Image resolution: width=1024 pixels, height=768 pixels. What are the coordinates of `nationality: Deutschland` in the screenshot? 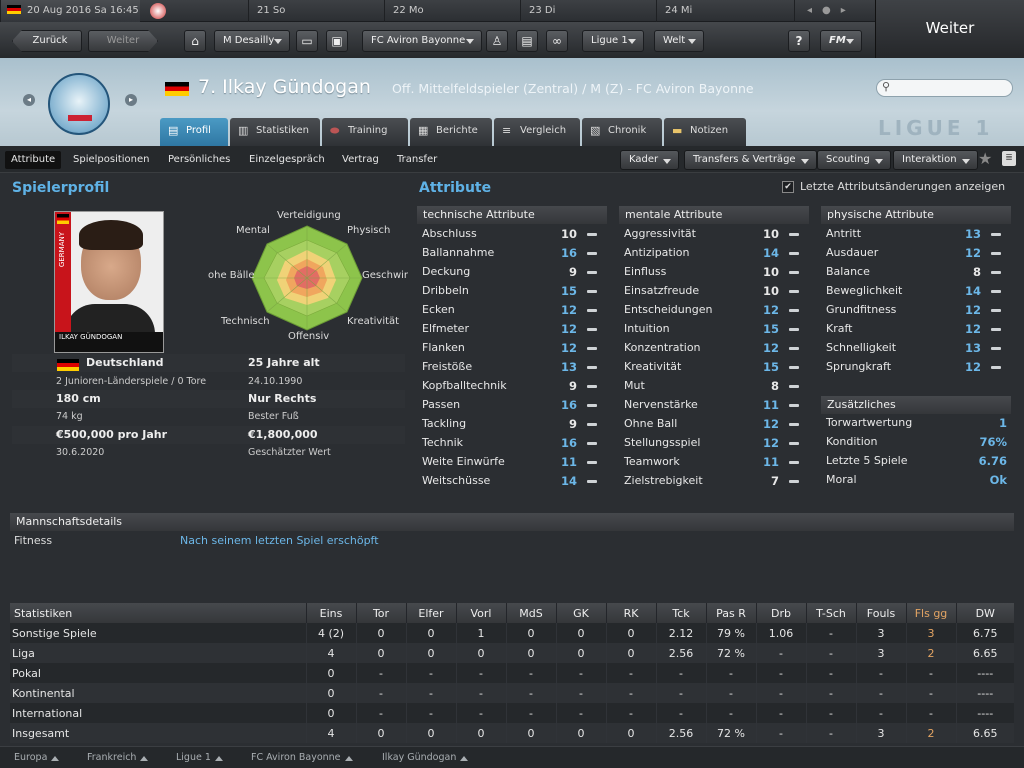 It's located at (124, 362).